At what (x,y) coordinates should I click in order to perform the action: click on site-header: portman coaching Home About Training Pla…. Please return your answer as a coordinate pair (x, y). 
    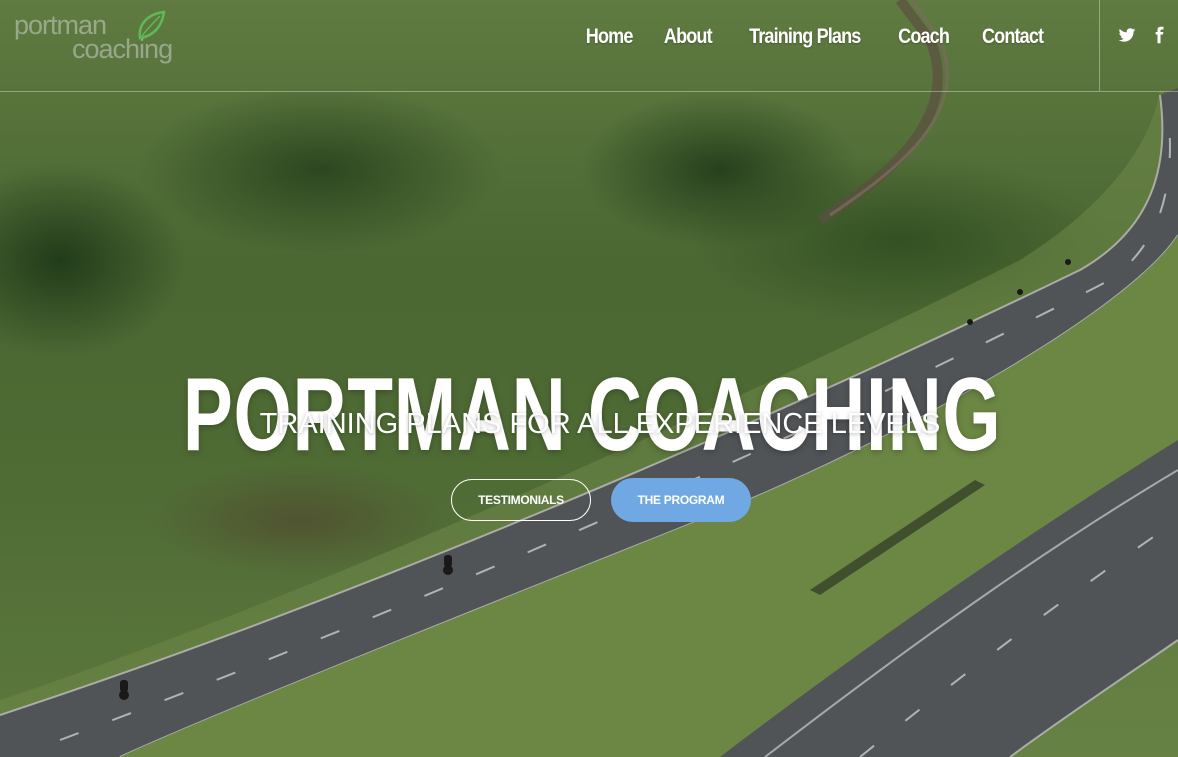
    Looking at the image, I should click on (589, 46).